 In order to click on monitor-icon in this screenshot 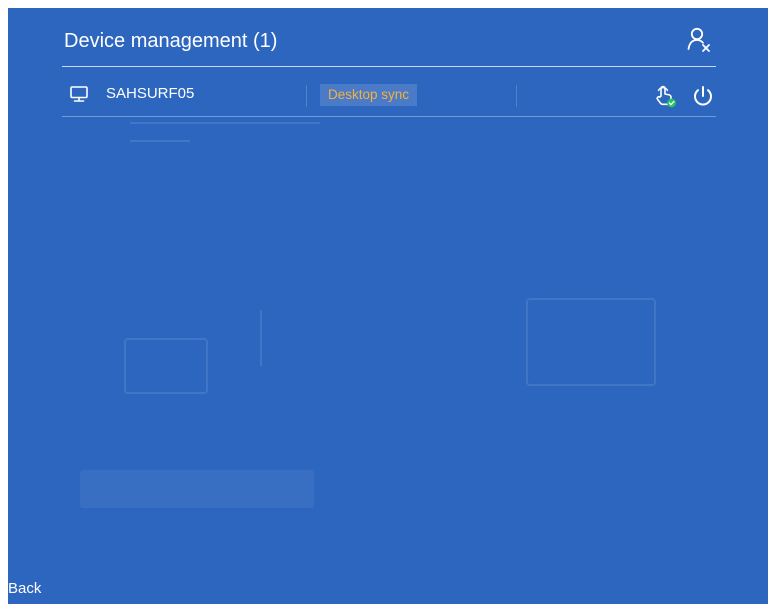, I will do `click(79, 94)`.